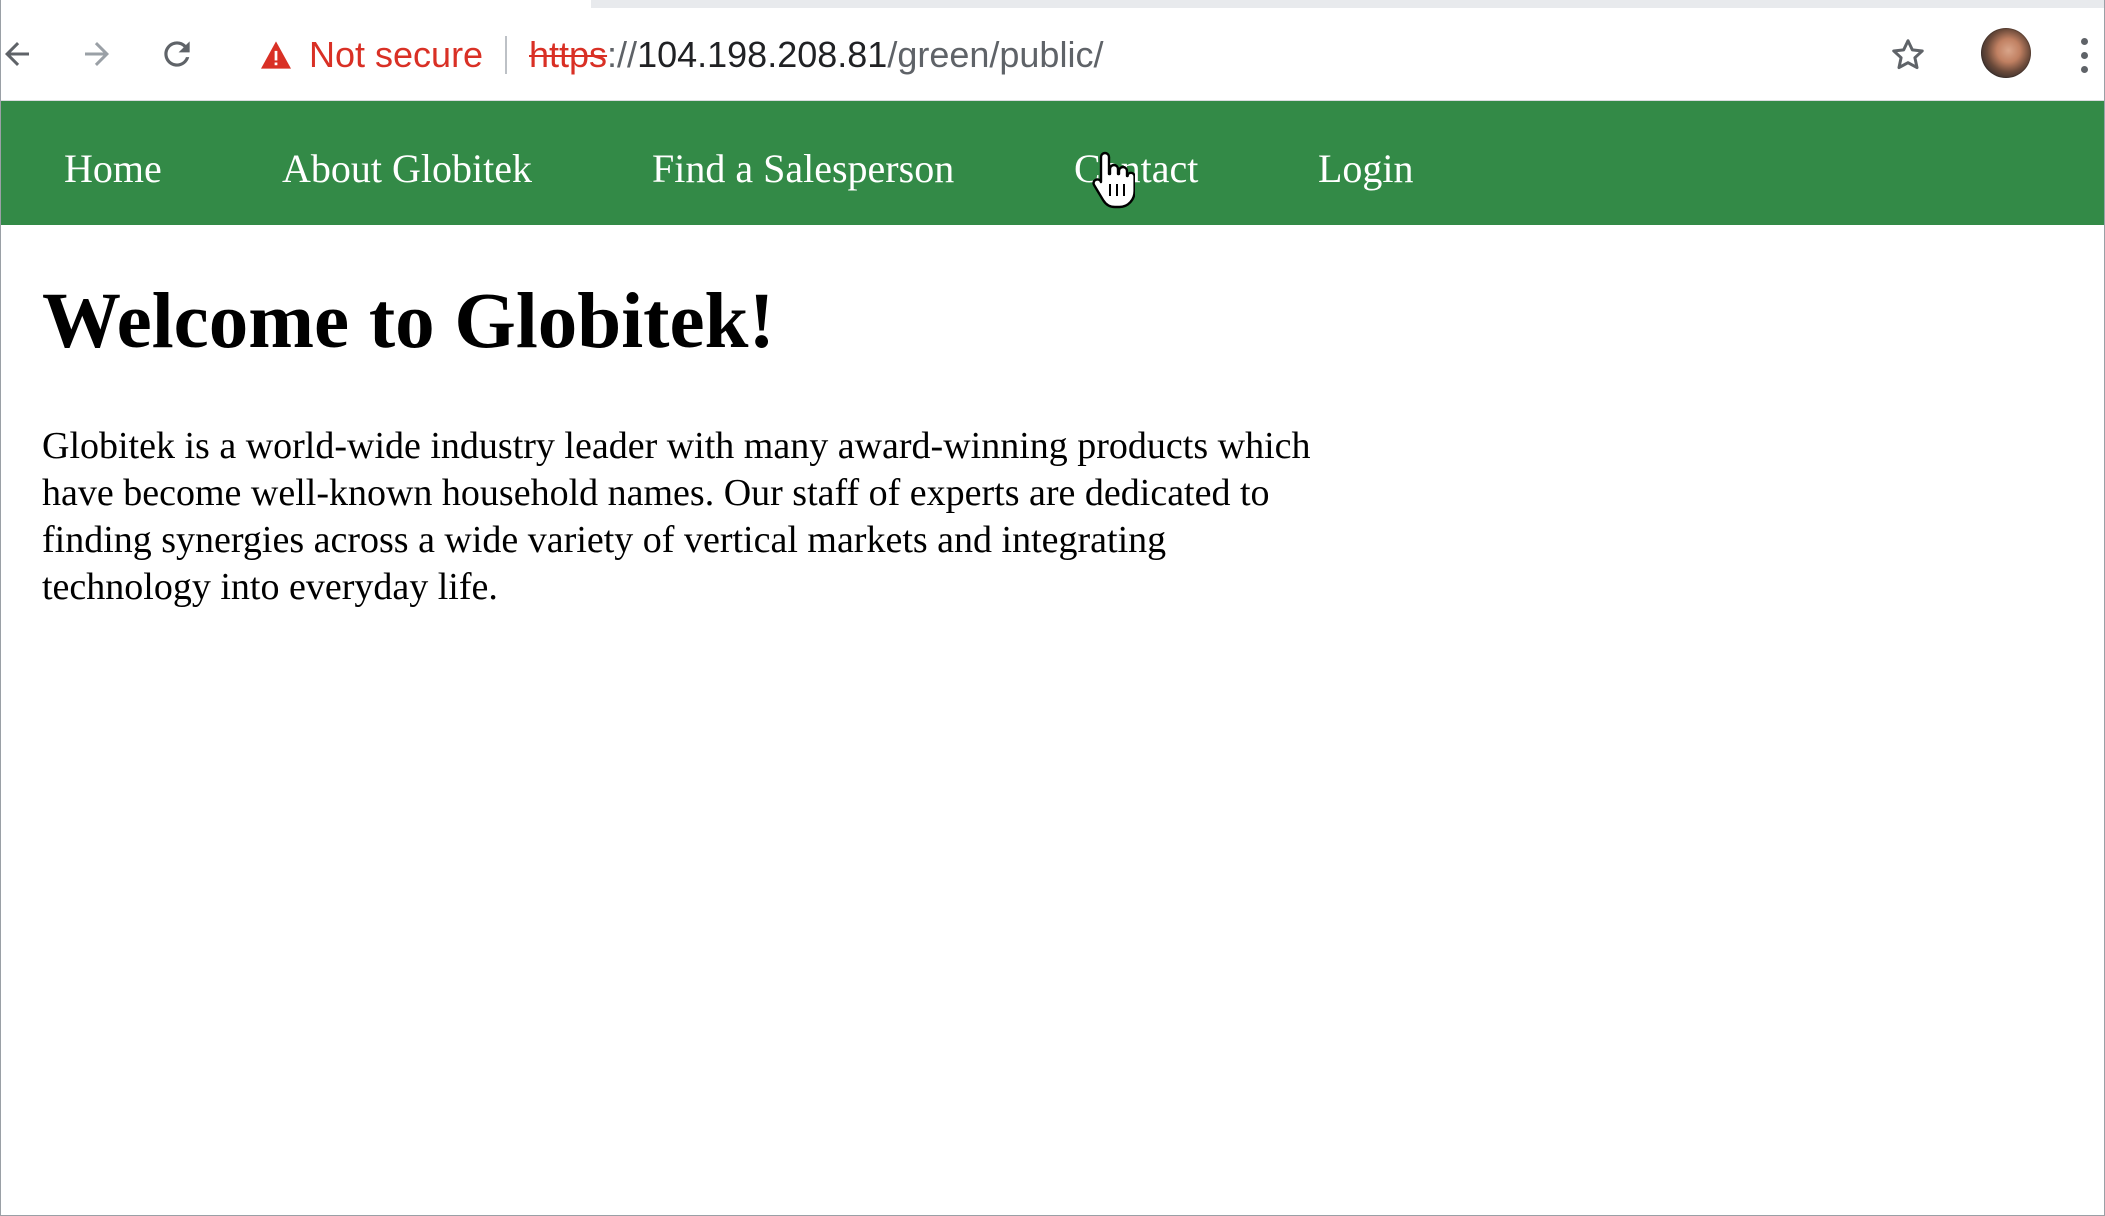  Describe the element at coordinates (113, 168) in the screenshot. I see `nav-link-home: Home` at that location.